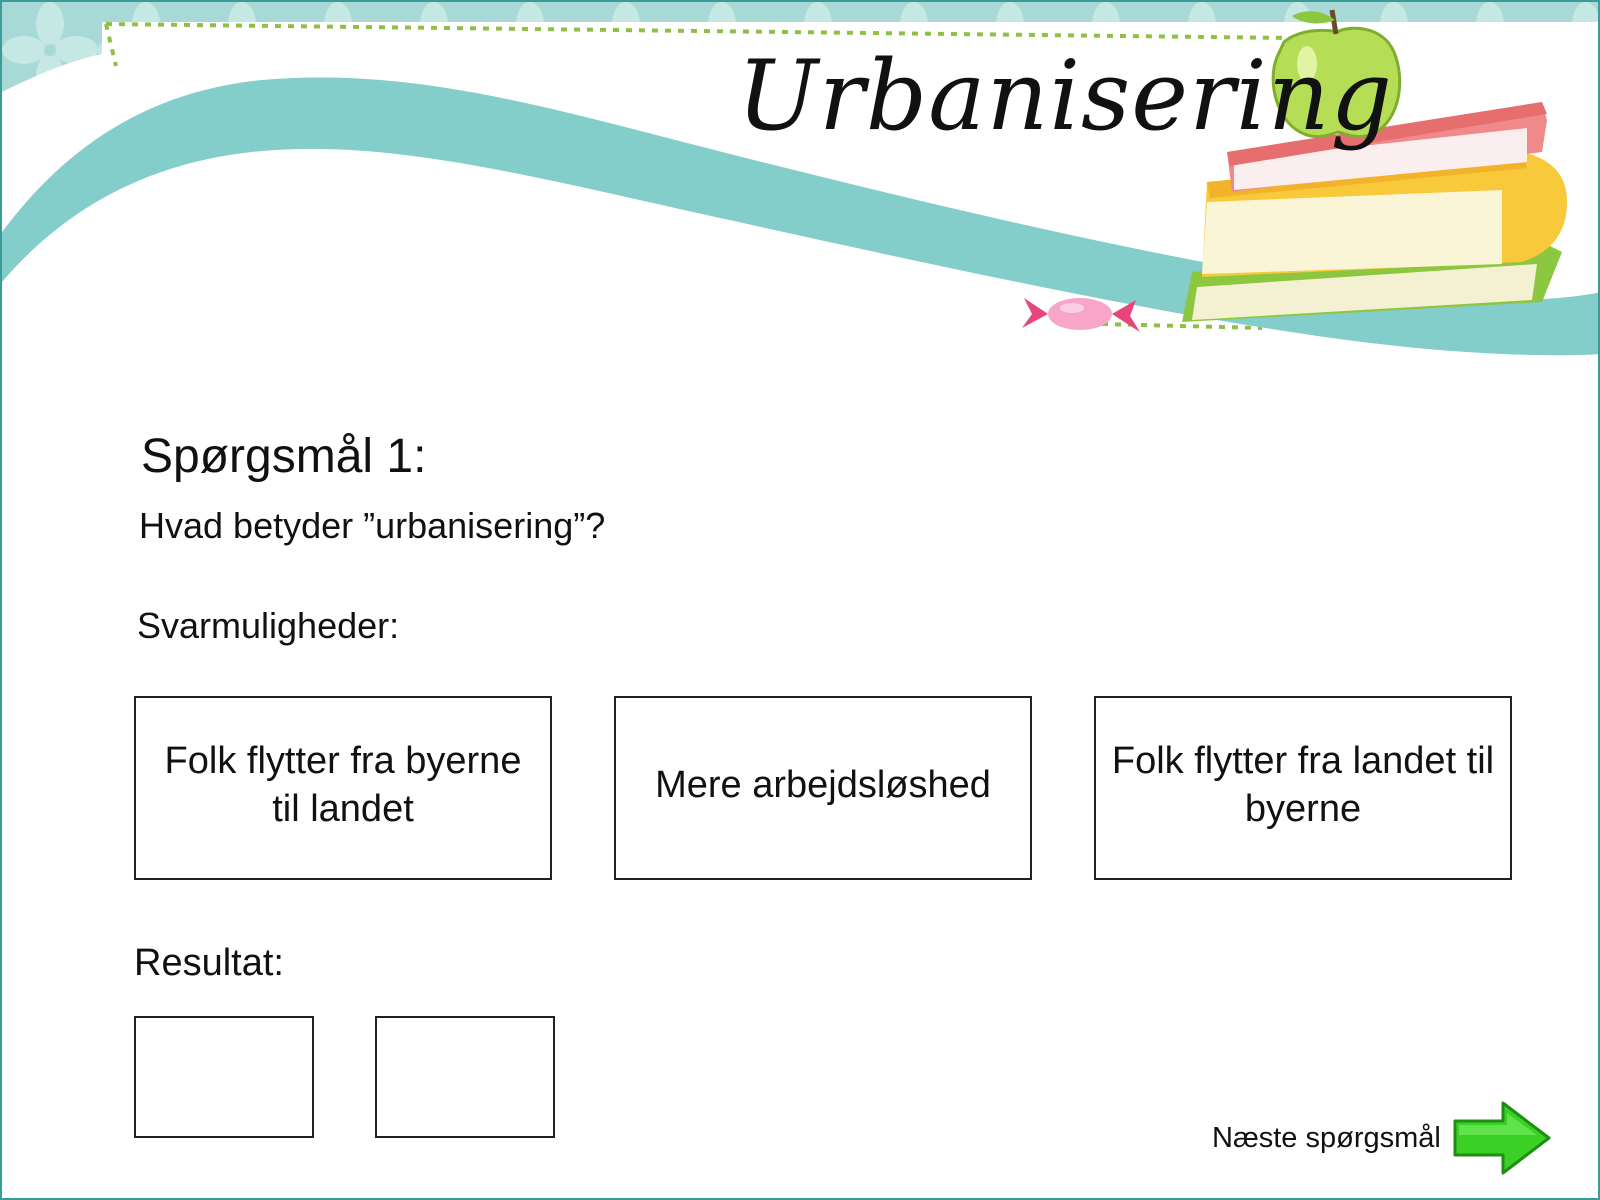  I want to click on answer-option-3: Folk flytter fra landet til byerne, so click(1303, 788).